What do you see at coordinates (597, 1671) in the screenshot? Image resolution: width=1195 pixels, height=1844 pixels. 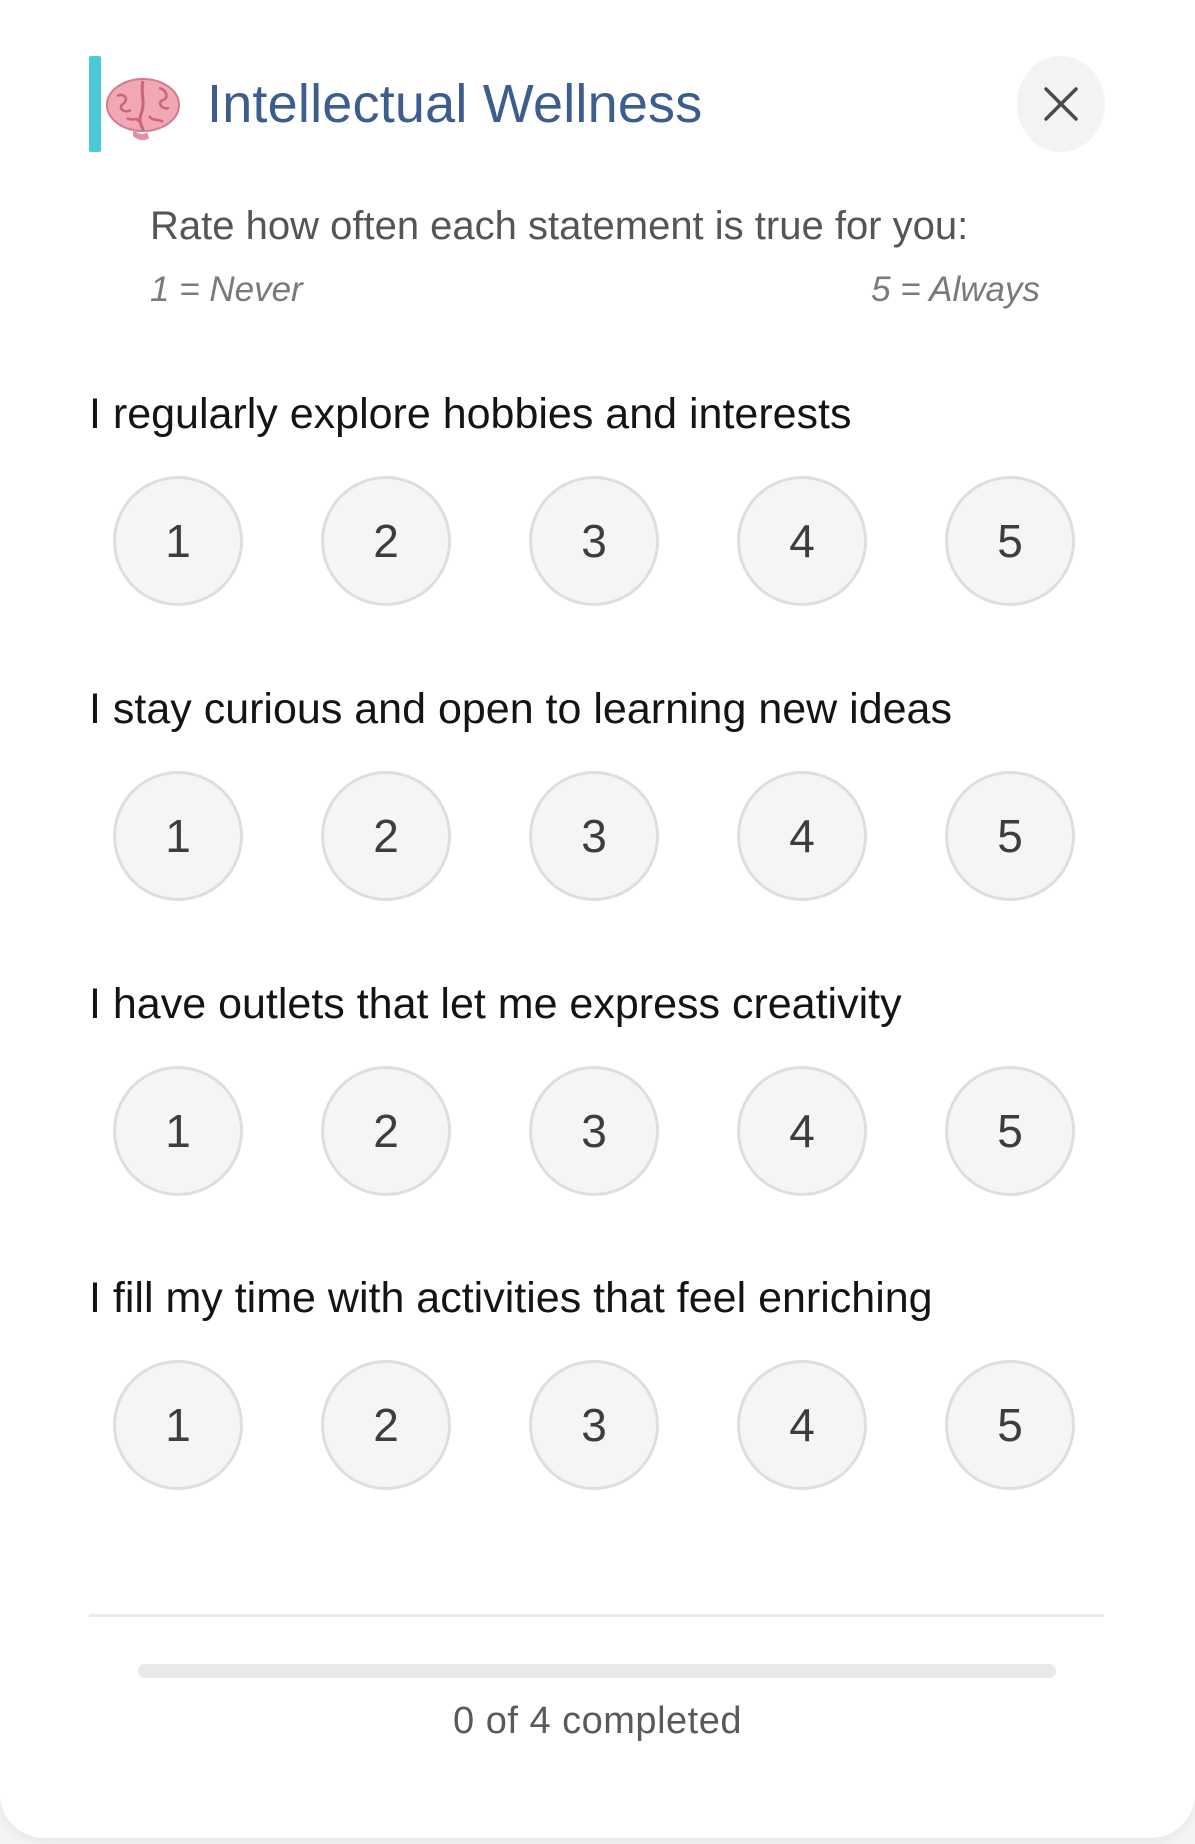 I see `progress-bar` at bounding box center [597, 1671].